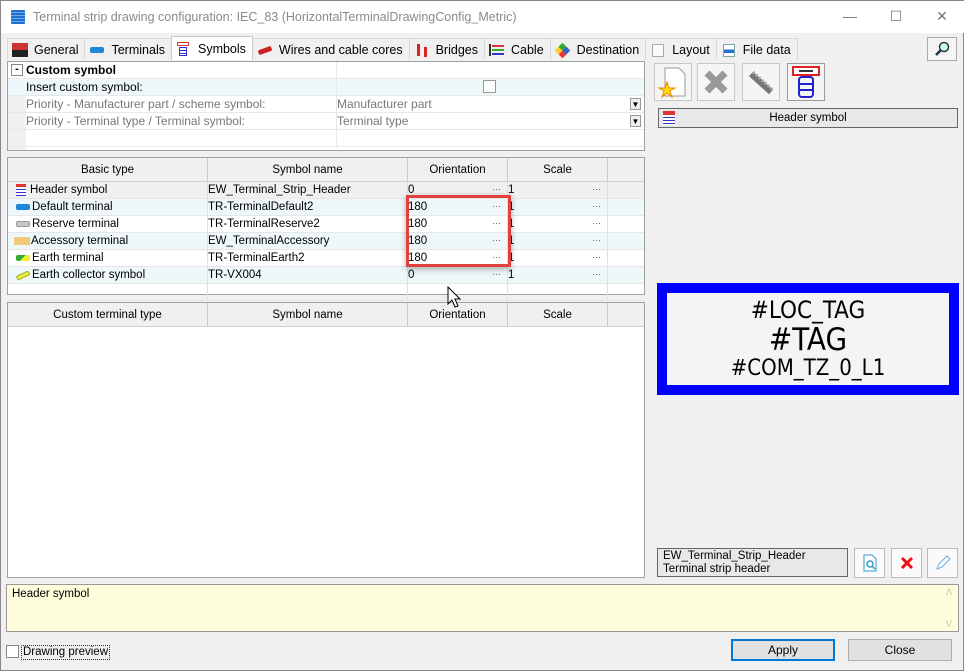  I want to click on mouse-cursor-icon, so click(454, 297).